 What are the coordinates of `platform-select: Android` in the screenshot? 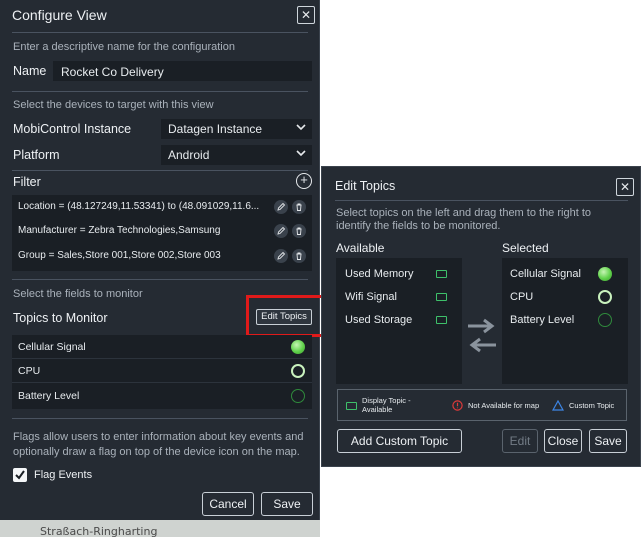 It's located at (236, 155).